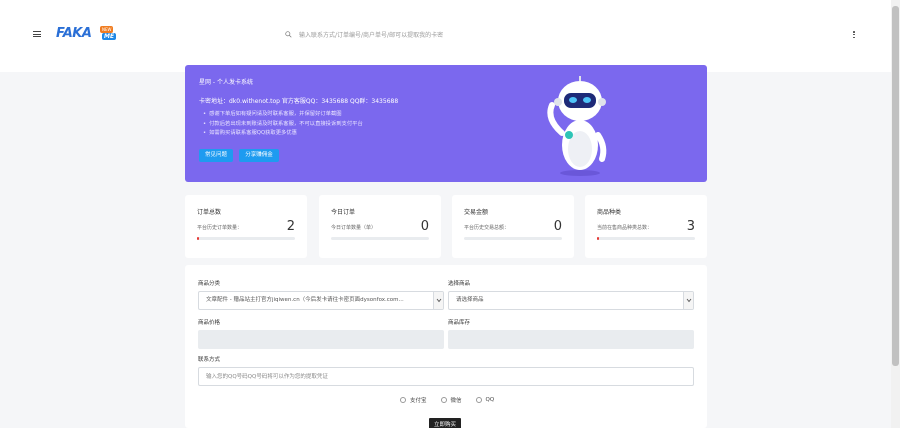 The image size is (900, 428). I want to click on stock-label: 商品库存, so click(459, 323).